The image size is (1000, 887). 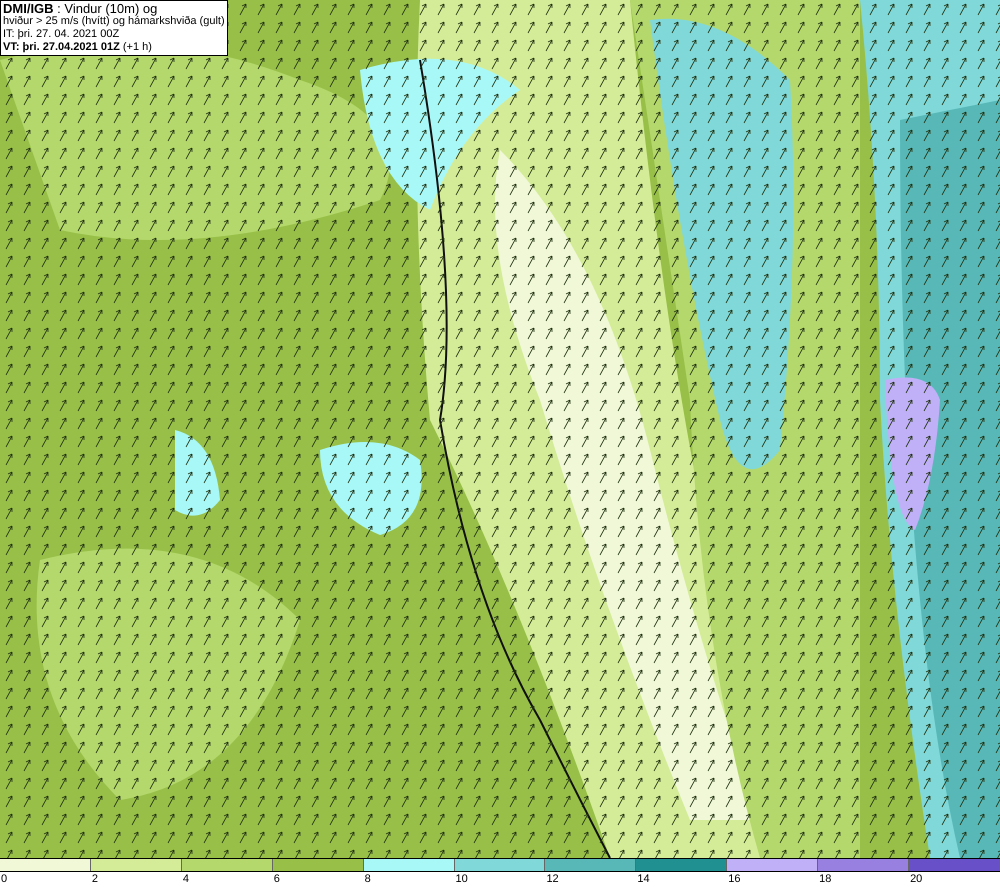 What do you see at coordinates (552, 879) in the screenshot?
I see `scale-label: 12` at bounding box center [552, 879].